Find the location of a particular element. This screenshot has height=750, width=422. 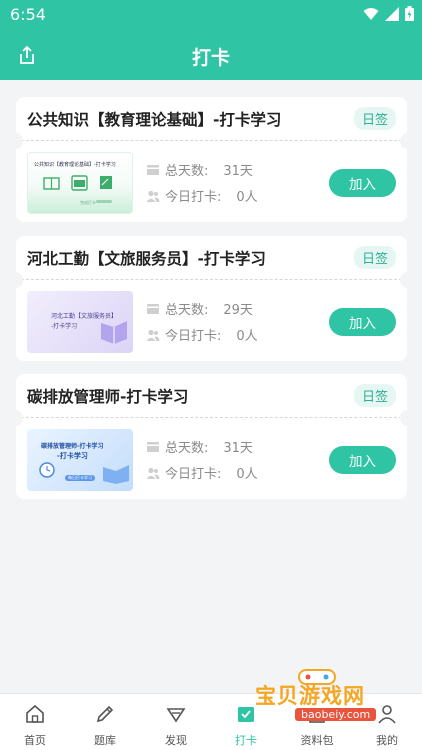

thumb-extra: 每日打卡学习 is located at coordinates (80, 478).